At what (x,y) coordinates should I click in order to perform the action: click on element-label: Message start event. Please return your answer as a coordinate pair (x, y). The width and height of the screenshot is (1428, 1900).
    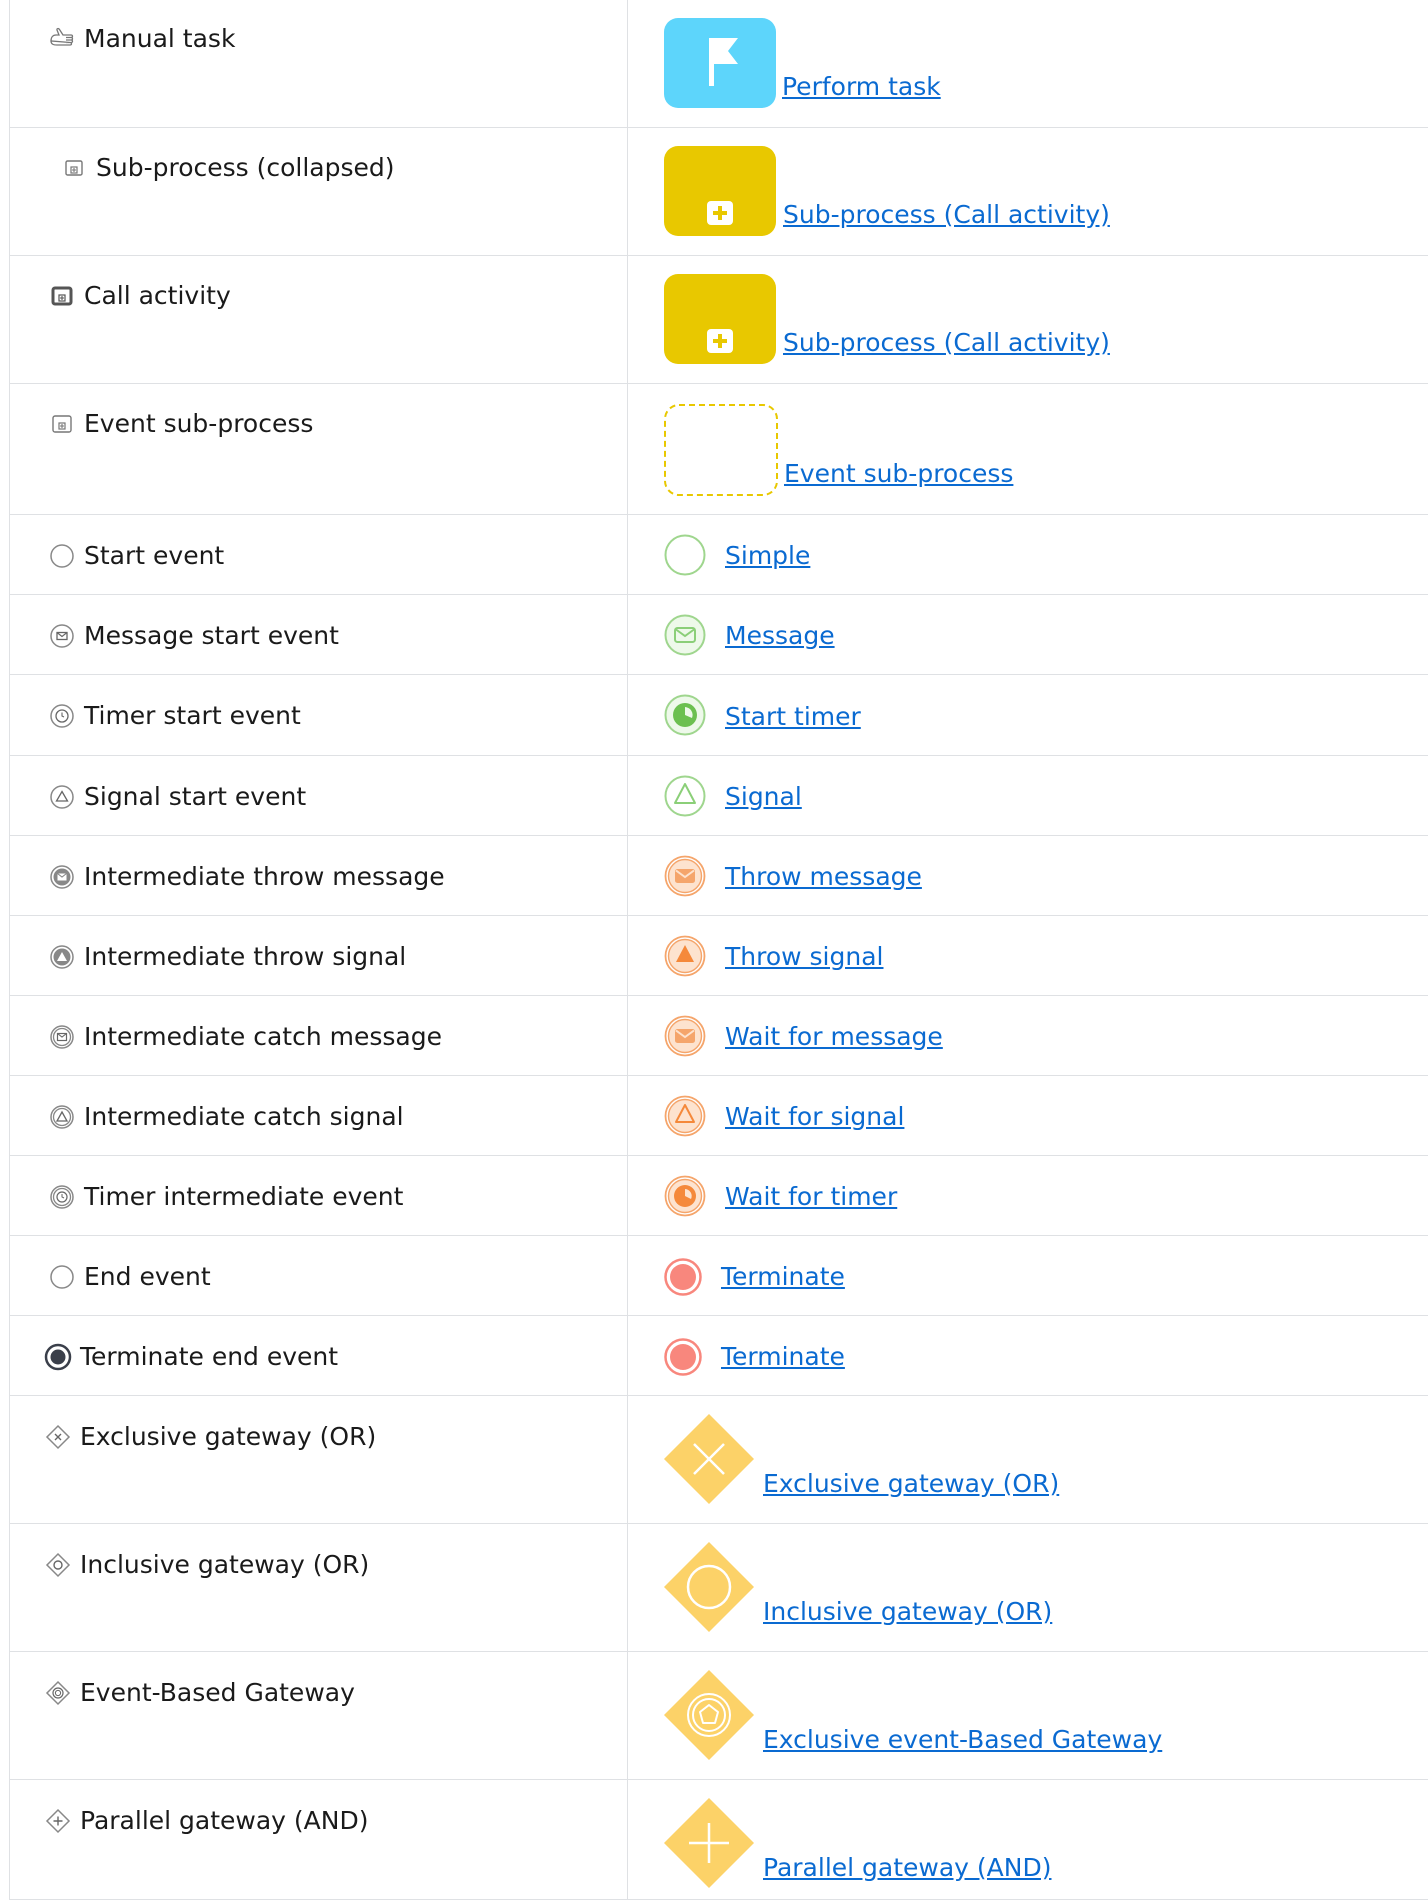
    Looking at the image, I should click on (193, 636).